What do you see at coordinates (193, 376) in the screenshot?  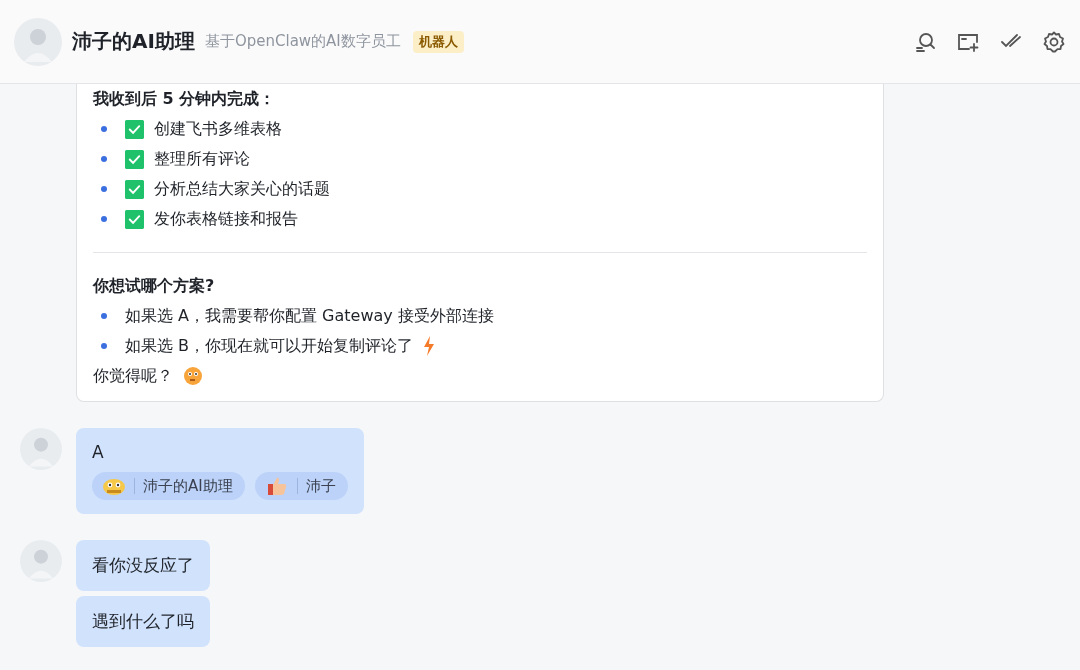 I see `thinking-face-icon` at bounding box center [193, 376].